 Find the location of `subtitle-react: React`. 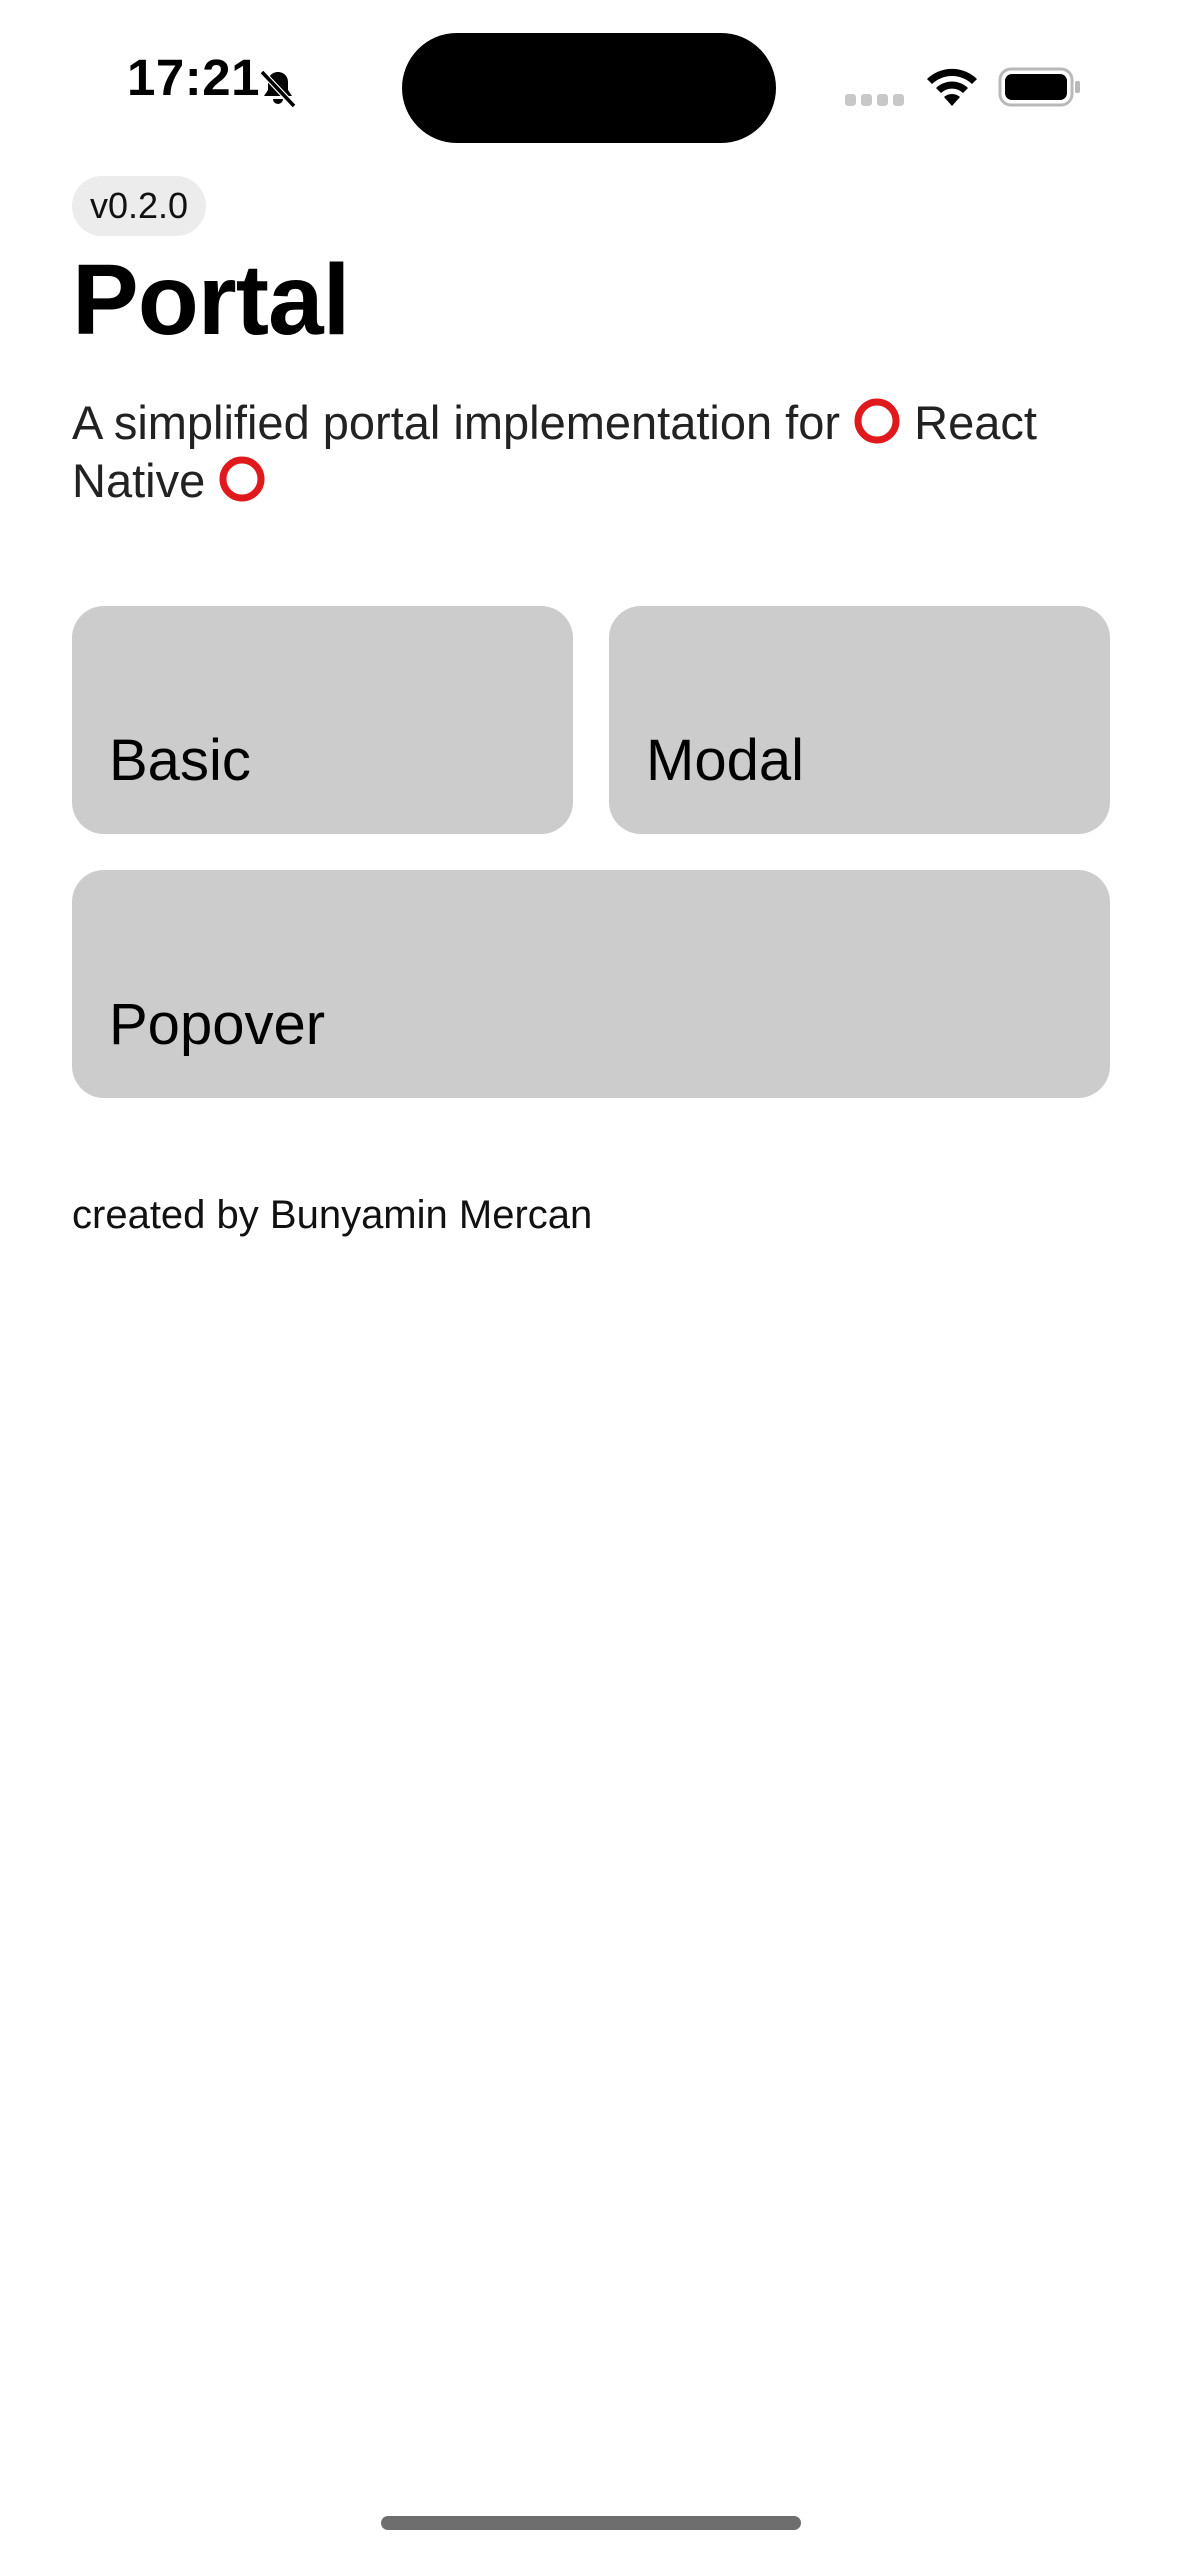

subtitle-react: React is located at coordinates (975, 422).